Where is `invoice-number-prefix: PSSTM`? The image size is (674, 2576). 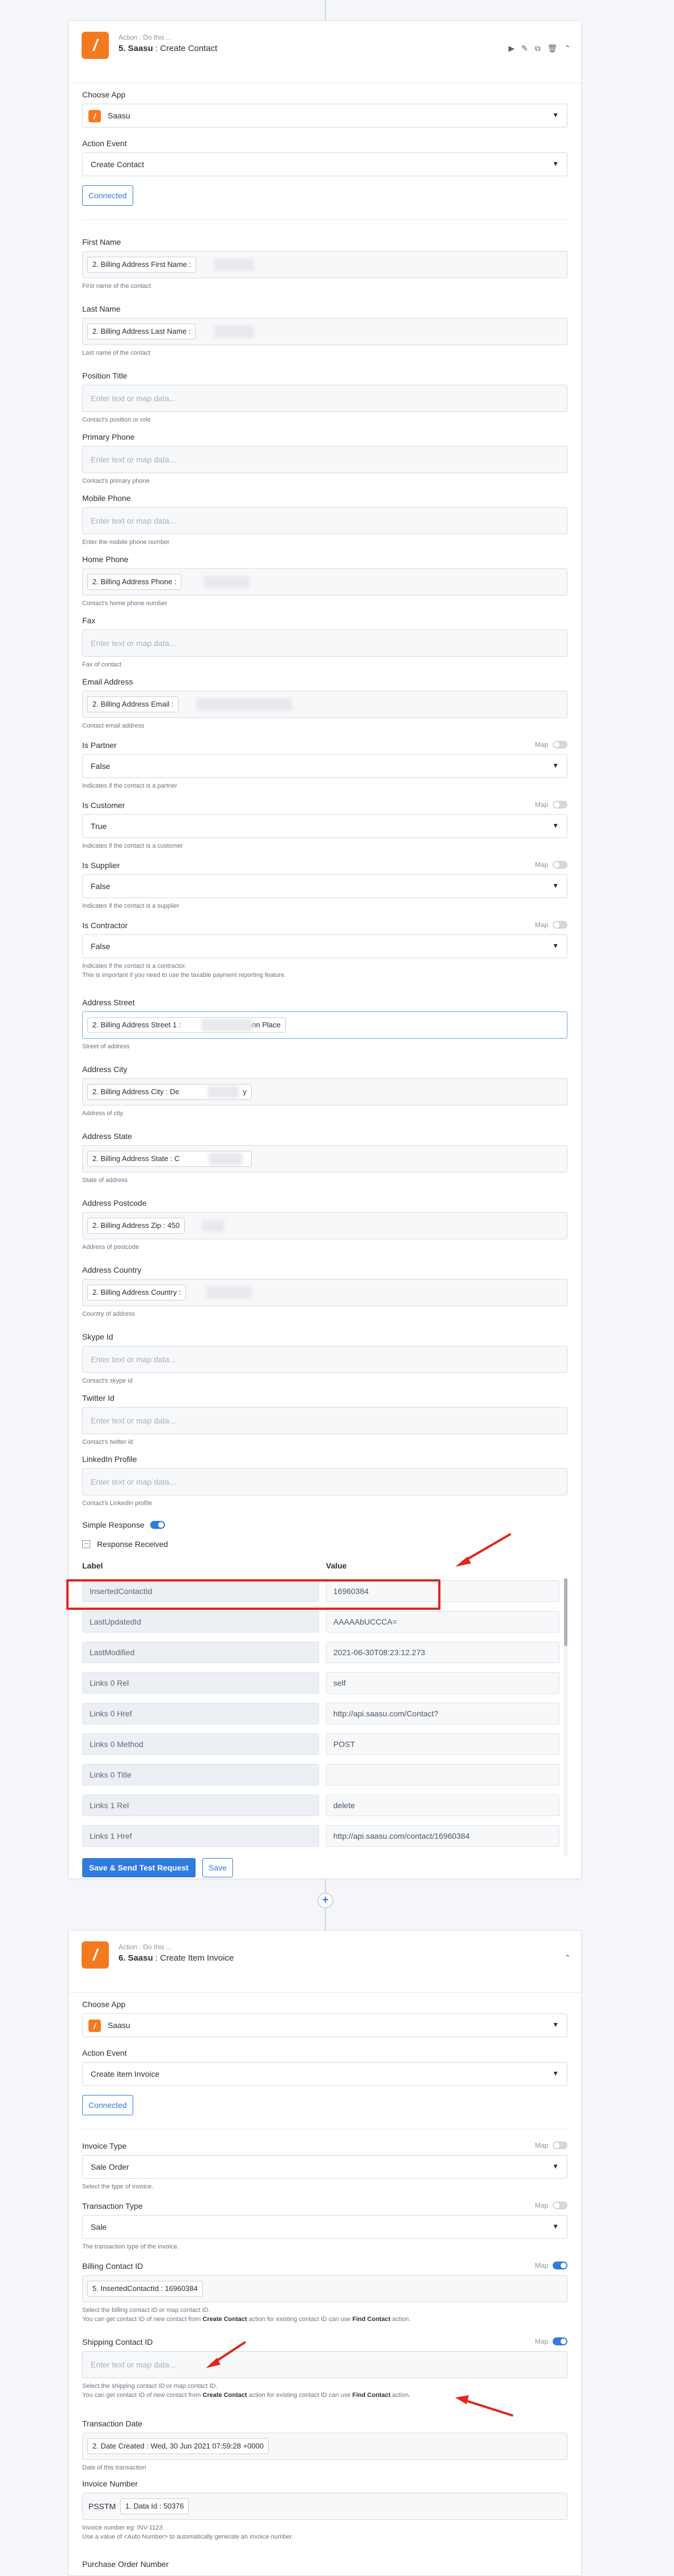
invoice-number-prefix: PSSTM is located at coordinates (102, 2506).